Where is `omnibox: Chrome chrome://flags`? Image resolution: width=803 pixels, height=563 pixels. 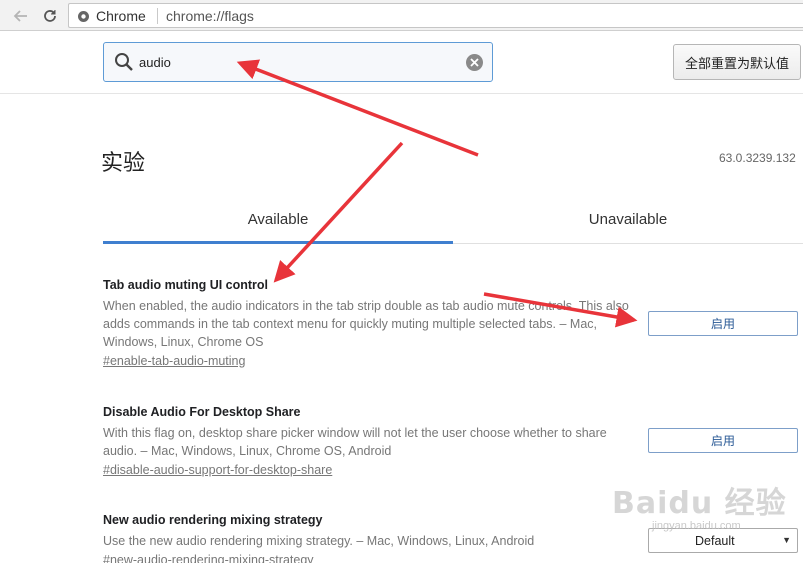
omnibox: Chrome chrome://flags is located at coordinates (435, 15).